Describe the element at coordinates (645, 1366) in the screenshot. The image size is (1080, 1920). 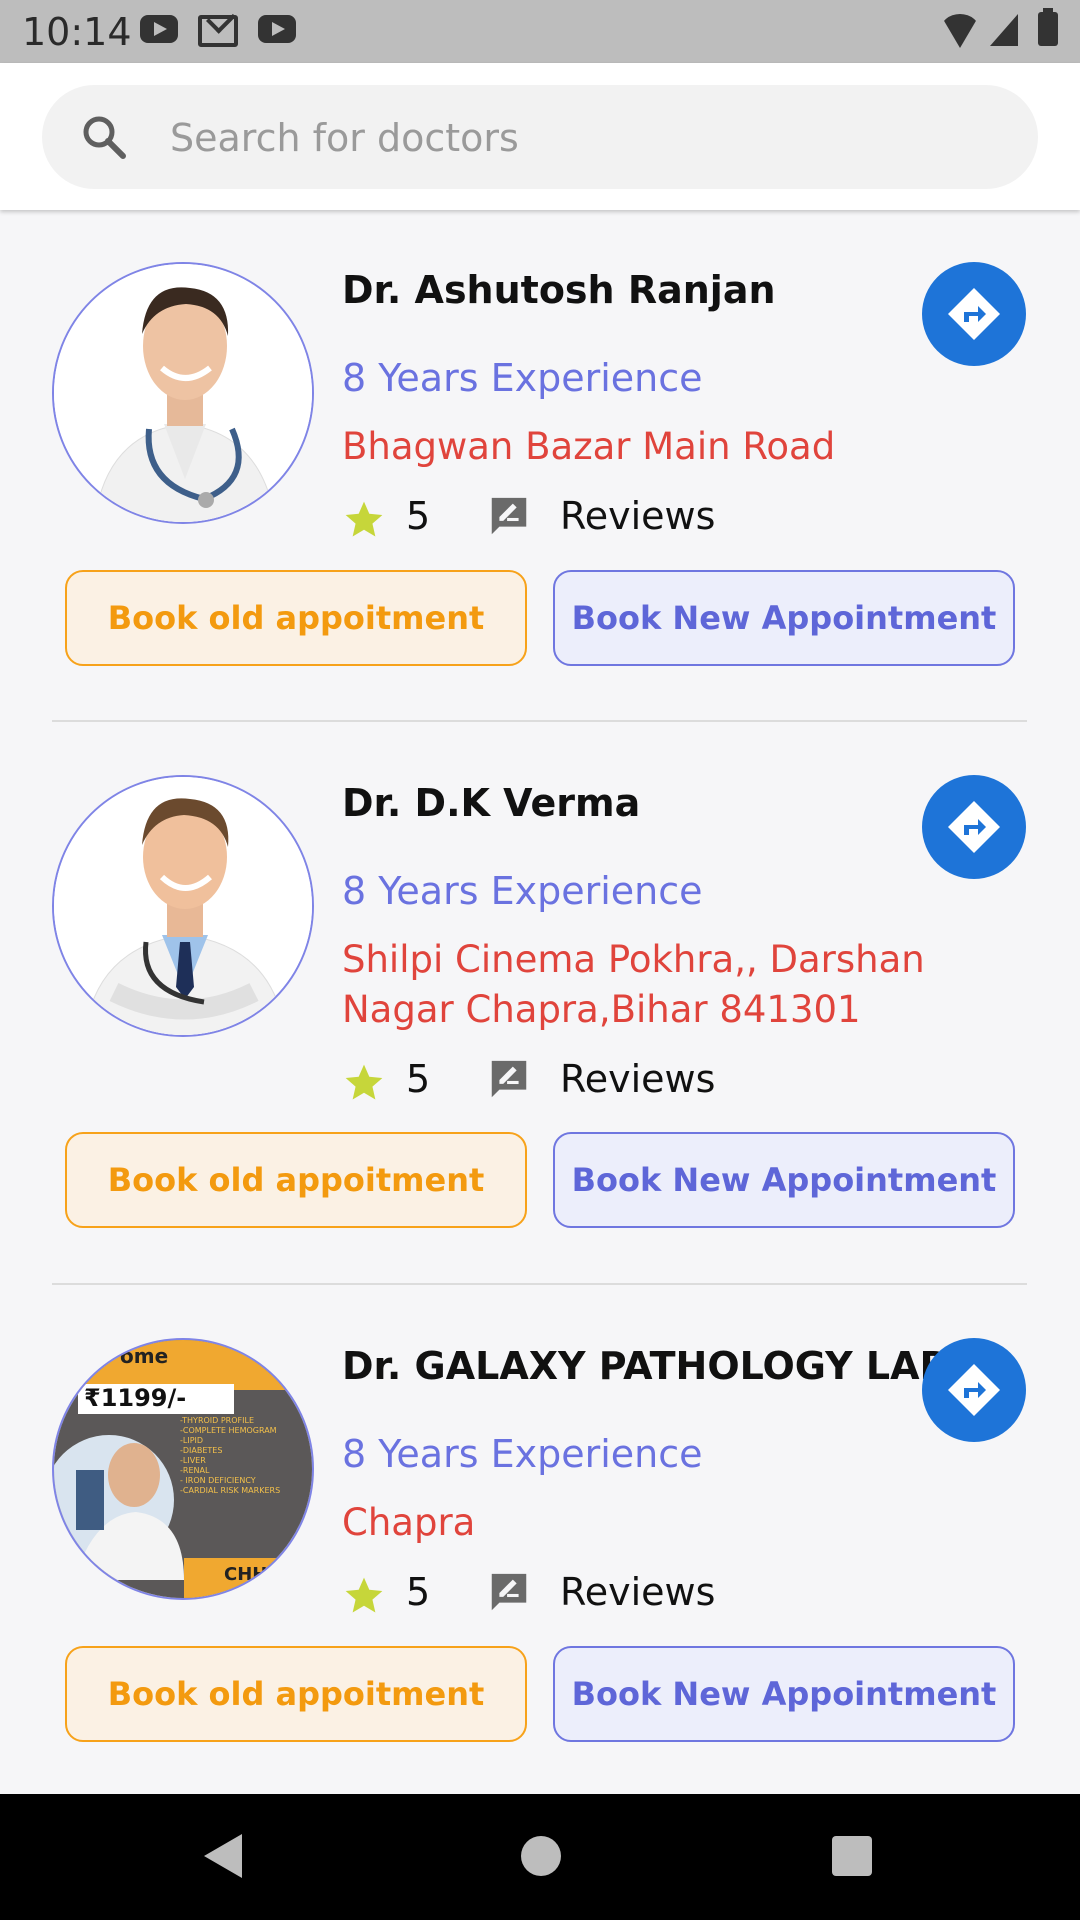
I see `doctor-name: Dr. GALAXY PATHOLOGY LAB` at that location.